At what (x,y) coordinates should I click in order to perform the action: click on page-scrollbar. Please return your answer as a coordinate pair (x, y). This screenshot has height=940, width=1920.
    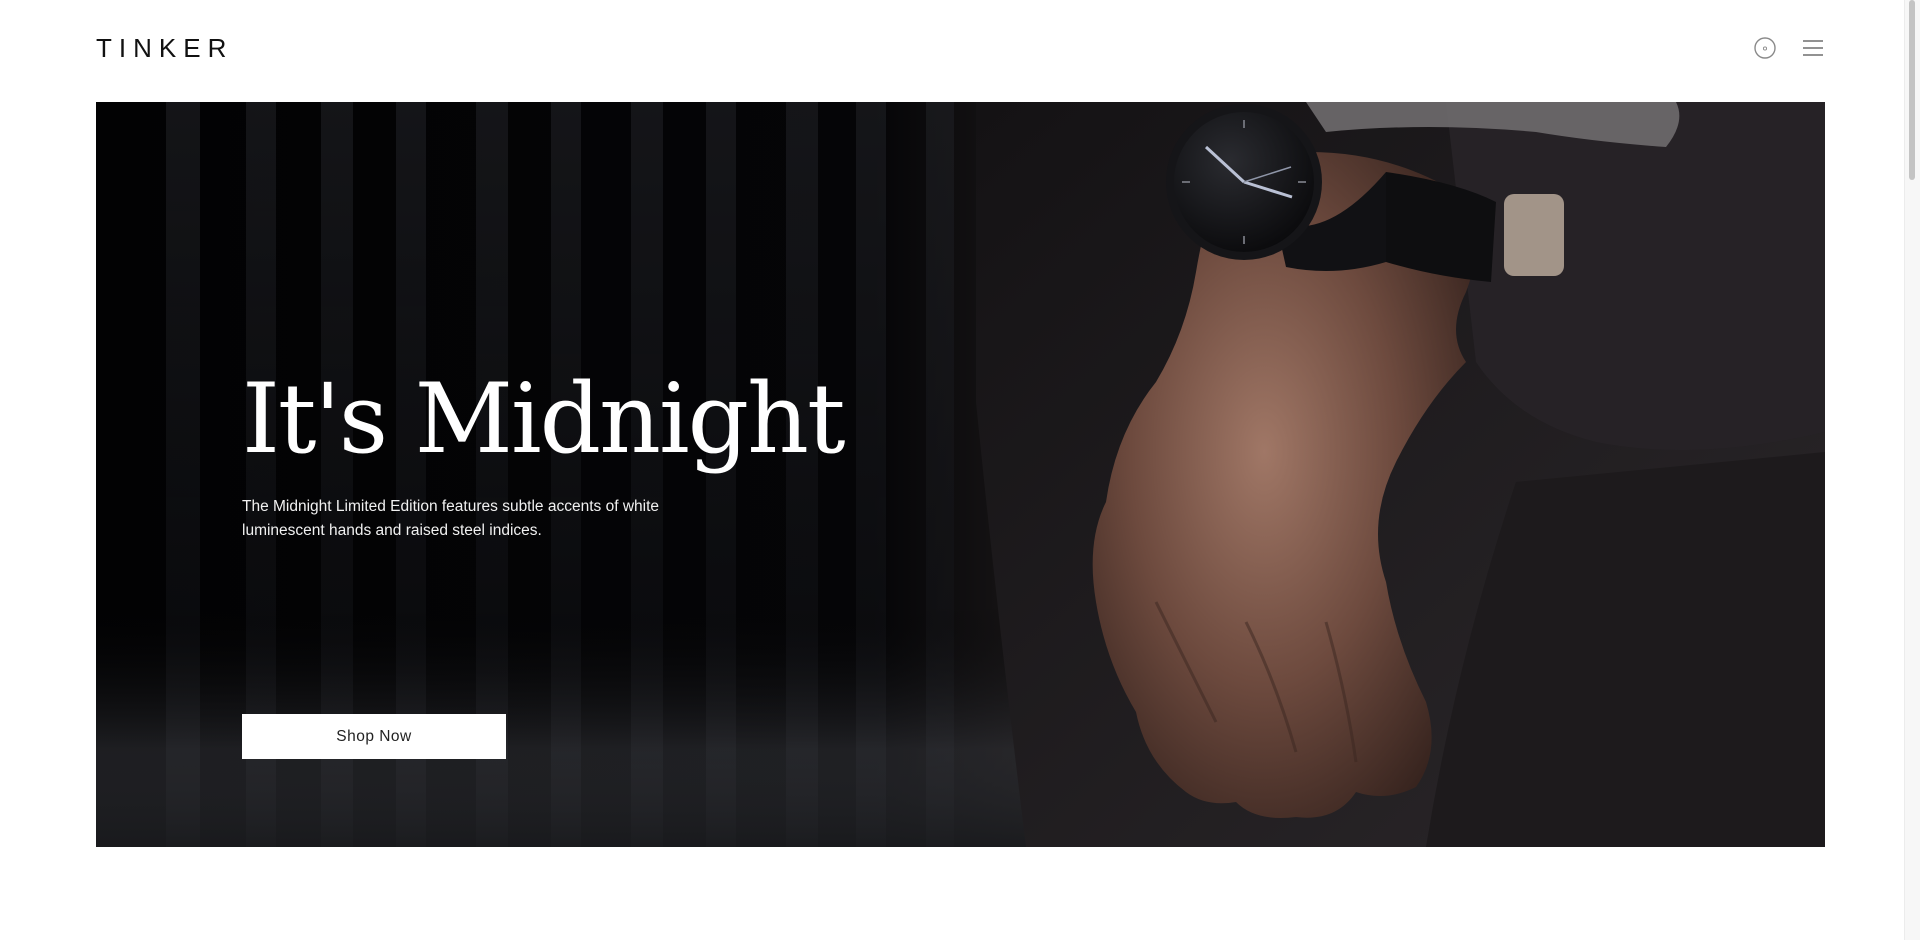
    Looking at the image, I should click on (1912, 470).